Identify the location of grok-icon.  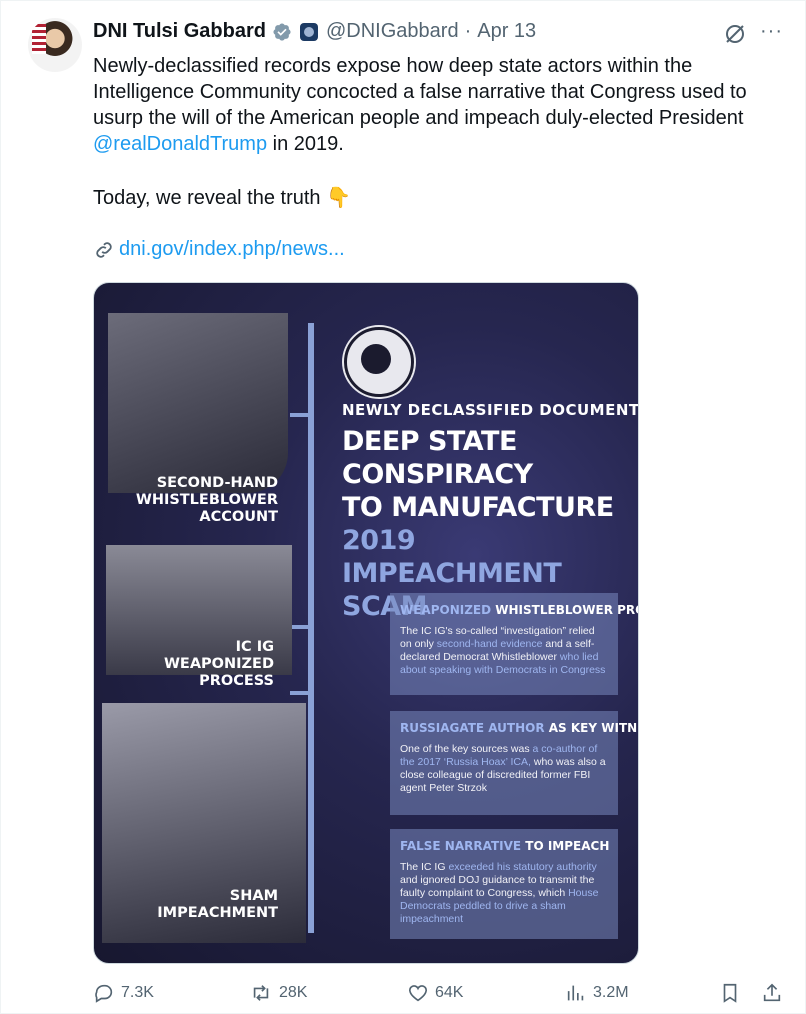
(735, 34).